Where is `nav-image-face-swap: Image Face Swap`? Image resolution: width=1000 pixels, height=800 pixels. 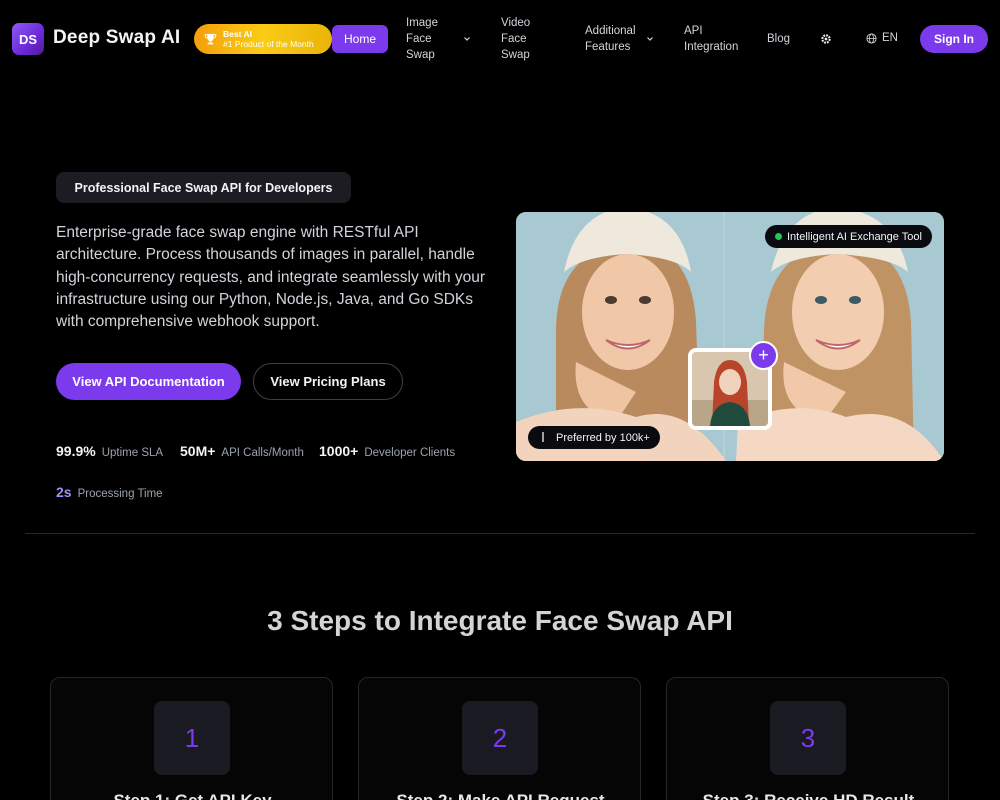
nav-image-face-swap: Image Face Swap is located at coordinates (422, 39).